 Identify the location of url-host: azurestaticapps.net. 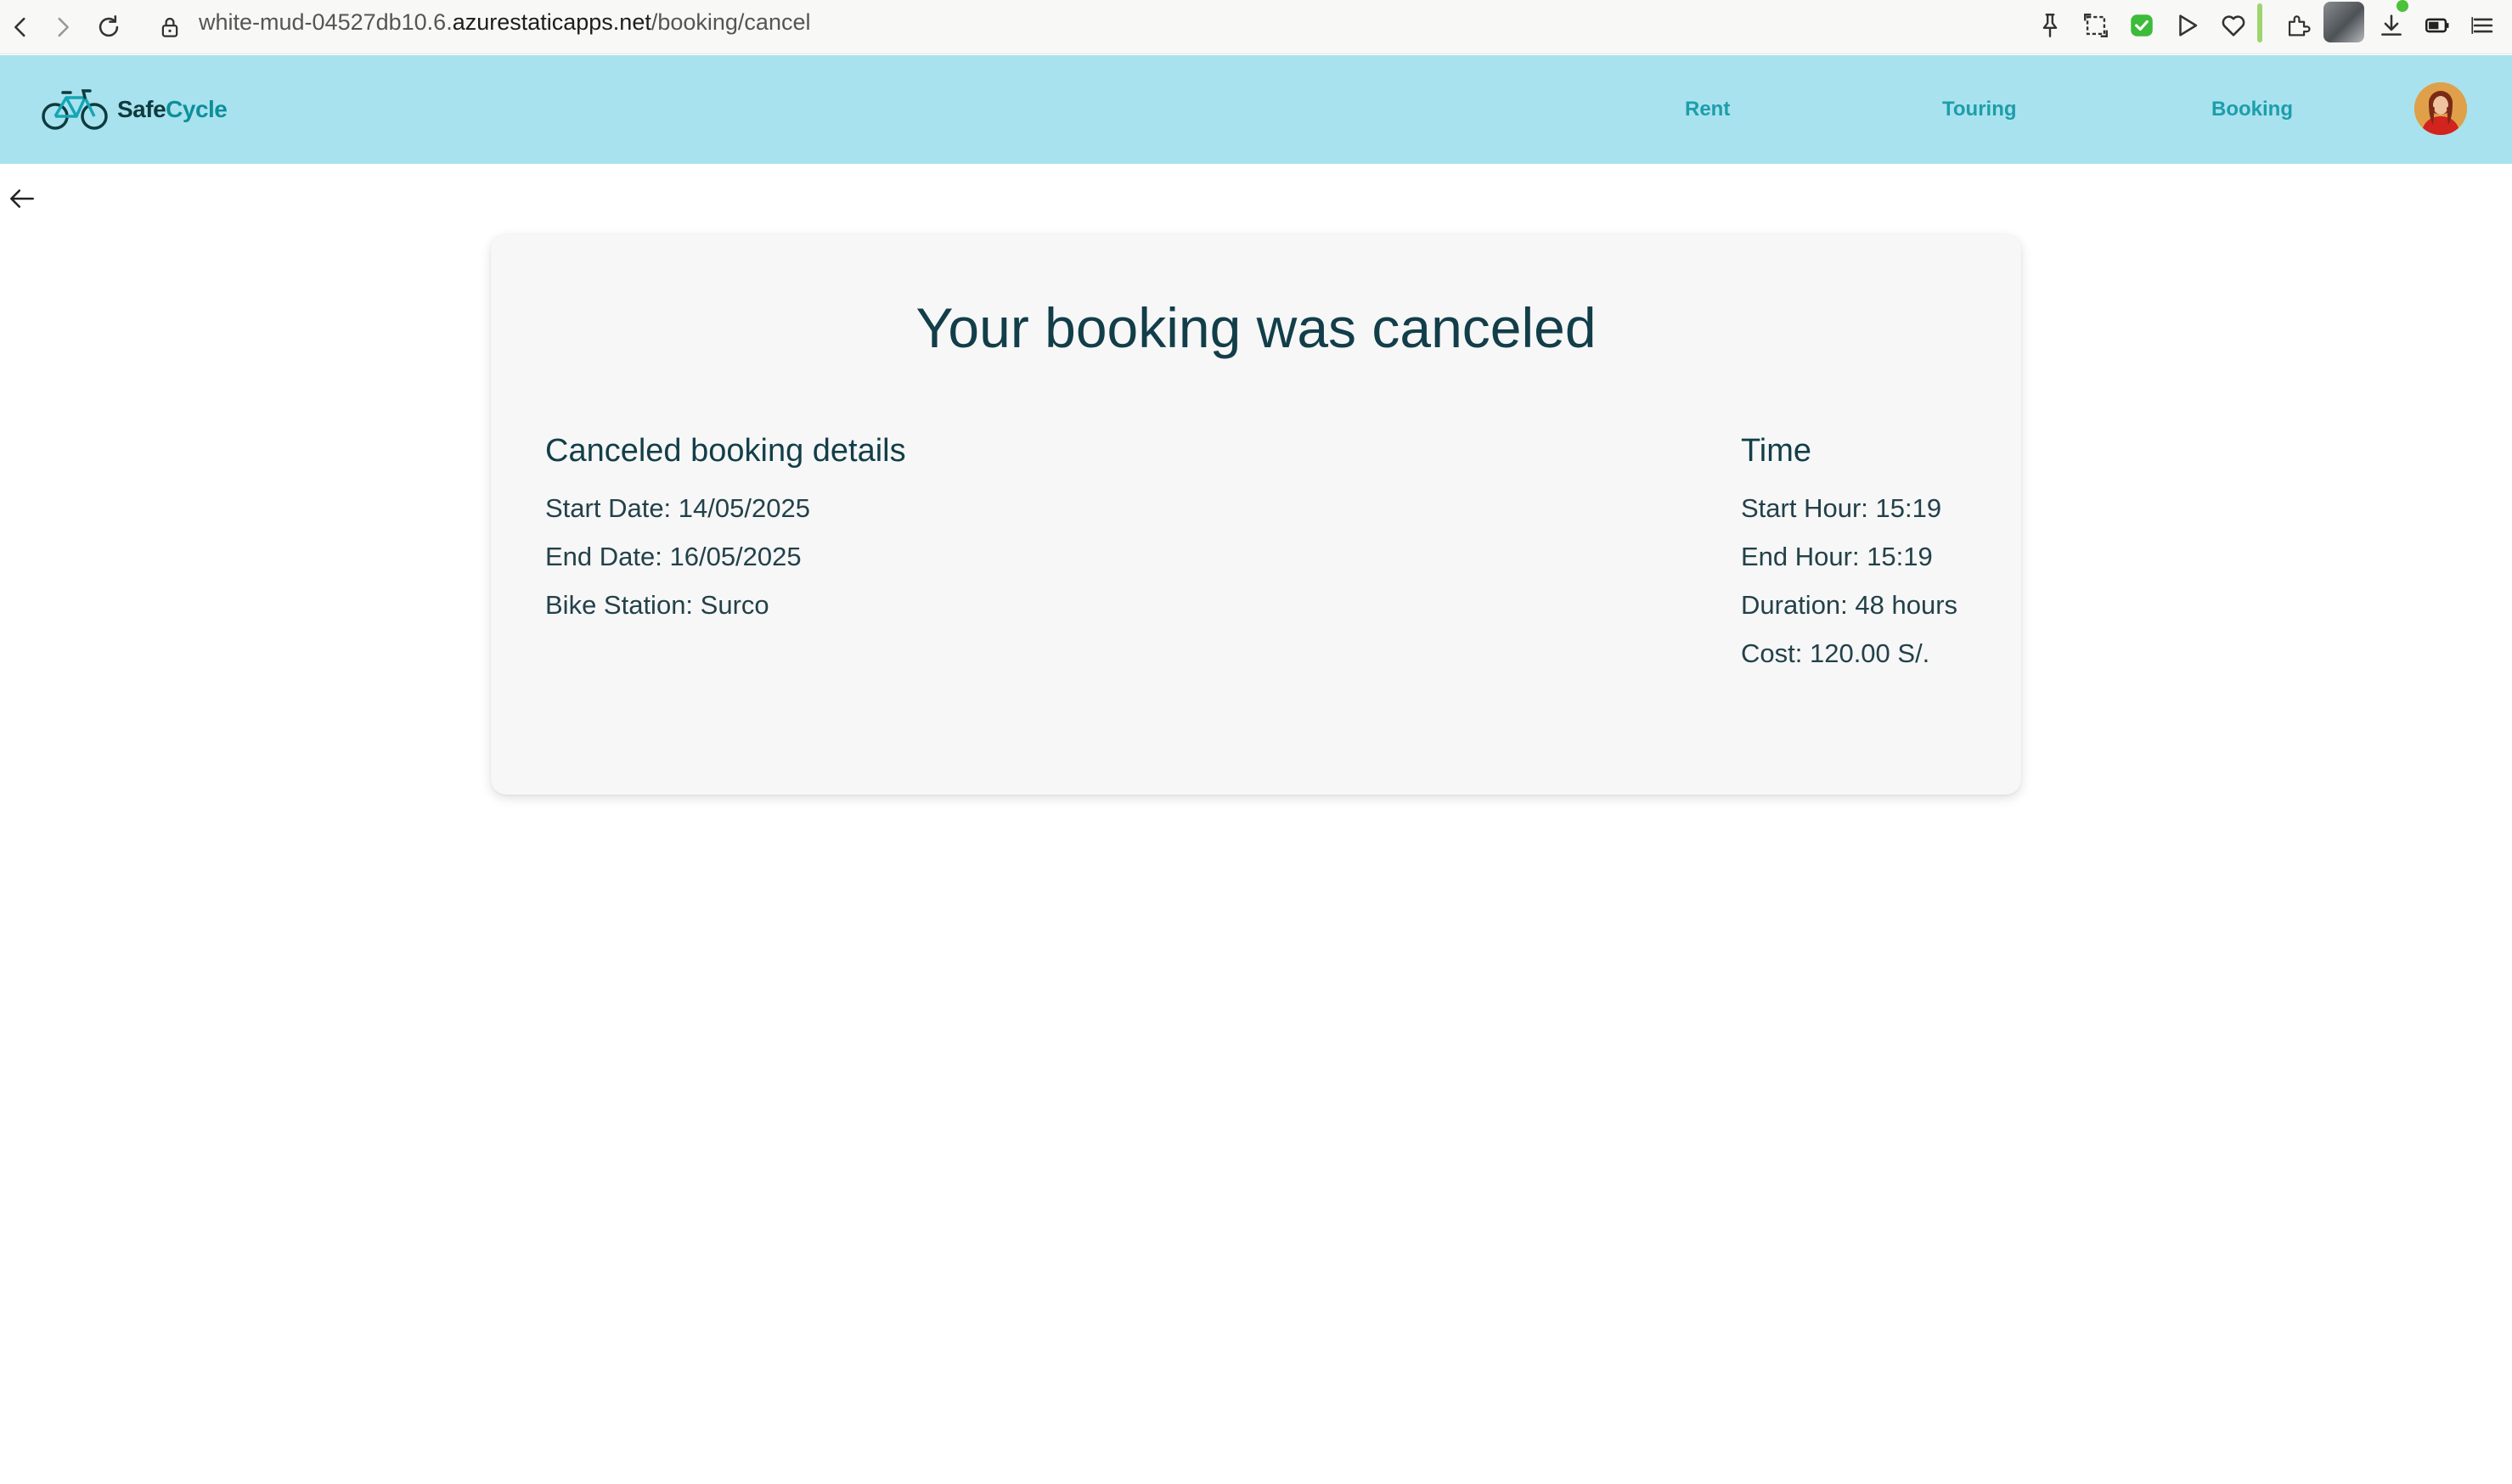
(551, 22).